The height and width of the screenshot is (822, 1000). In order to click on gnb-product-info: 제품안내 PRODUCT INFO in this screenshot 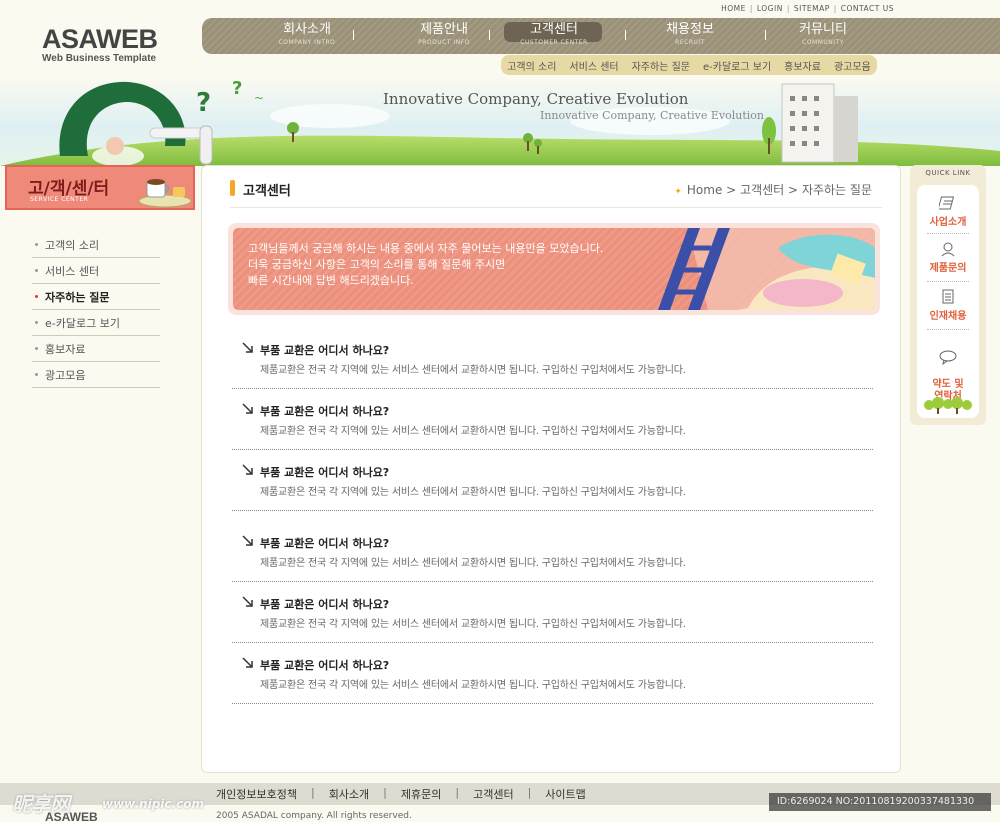, I will do `click(444, 34)`.